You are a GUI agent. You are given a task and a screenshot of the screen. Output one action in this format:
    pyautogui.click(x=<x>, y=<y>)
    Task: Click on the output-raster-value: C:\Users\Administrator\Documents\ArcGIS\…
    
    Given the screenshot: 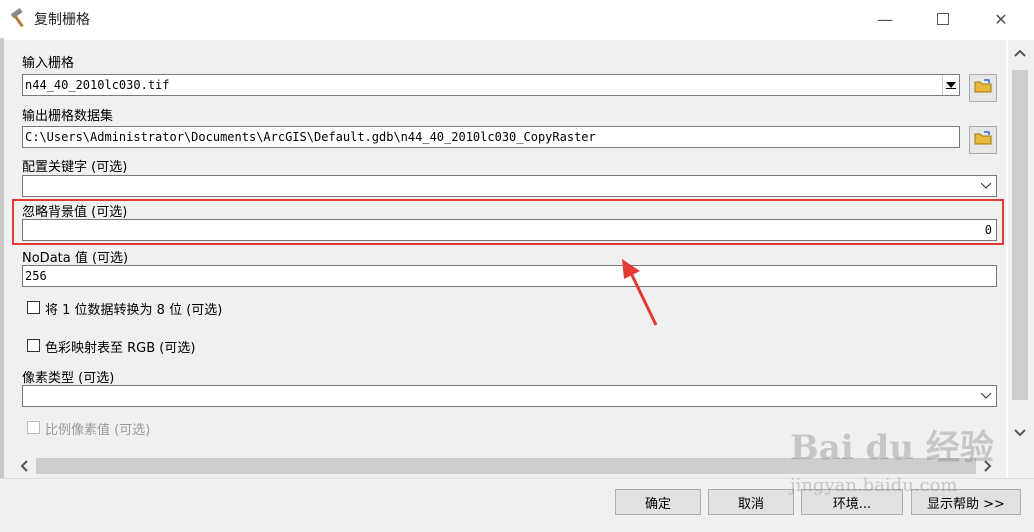 What is the action you would take?
    pyautogui.click(x=310, y=137)
    